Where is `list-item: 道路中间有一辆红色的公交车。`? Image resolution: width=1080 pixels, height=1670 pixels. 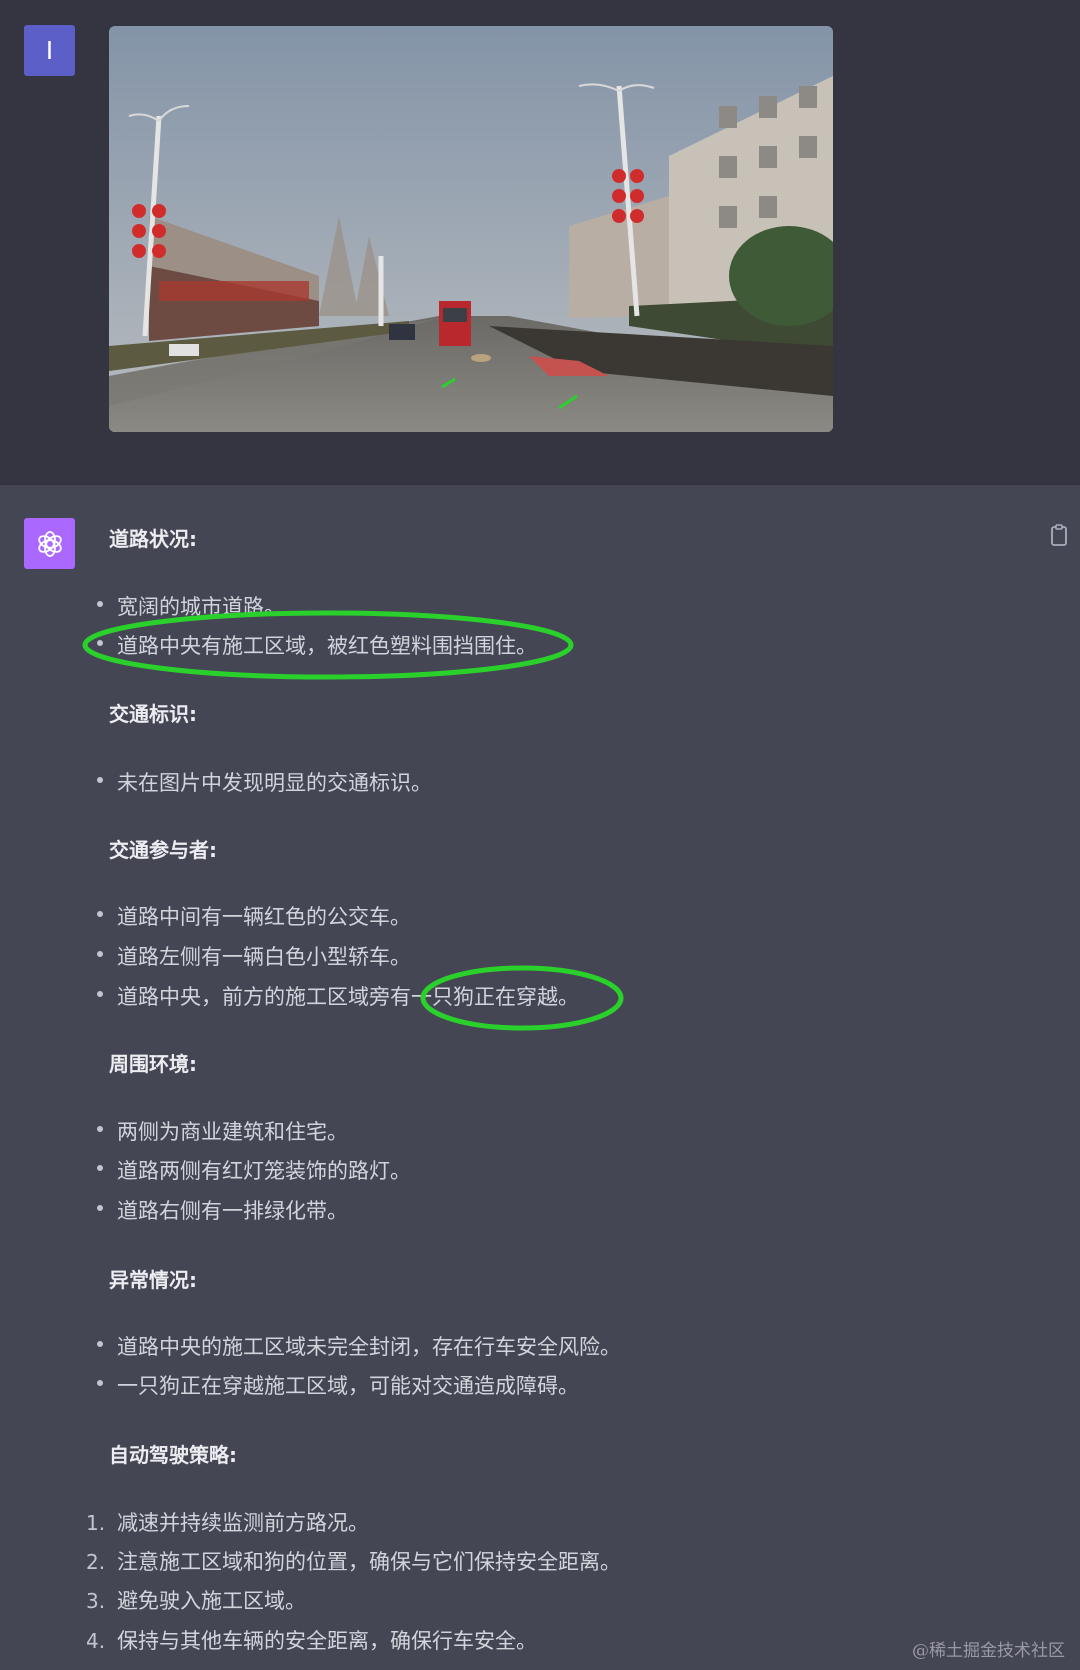
list-item: 道路中间有一辆红色的公交车。 is located at coordinates (264, 917).